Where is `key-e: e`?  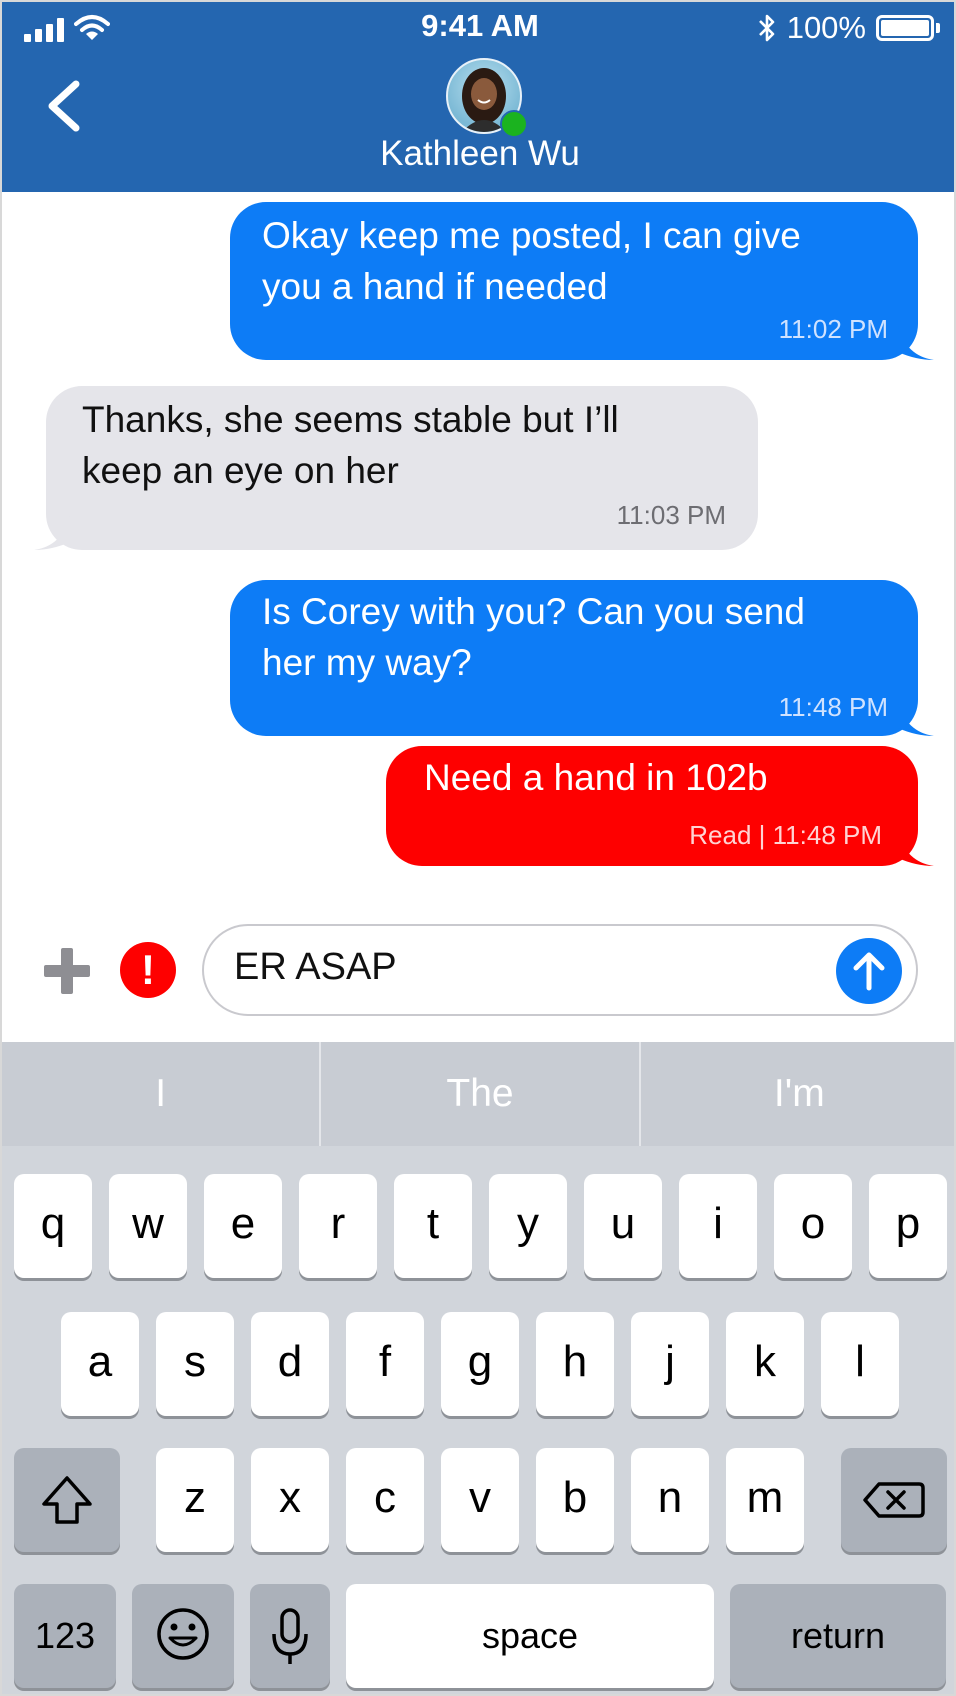 key-e: e is located at coordinates (243, 1226).